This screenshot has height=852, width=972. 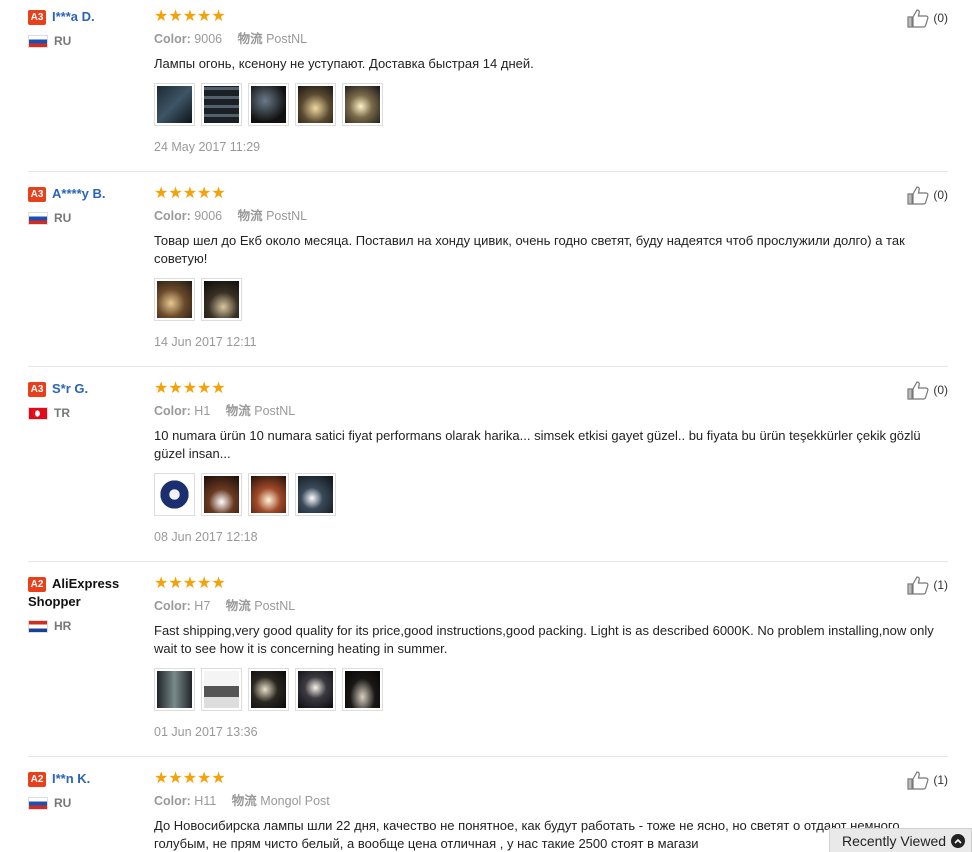 What do you see at coordinates (38, 626) in the screenshot?
I see `croatia-flag-icon` at bounding box center [38, 626].